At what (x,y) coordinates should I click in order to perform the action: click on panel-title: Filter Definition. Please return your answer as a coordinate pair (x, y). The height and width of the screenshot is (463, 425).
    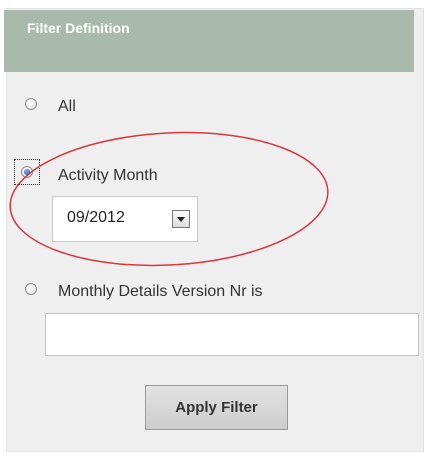
    Looking at the image, I should click on (78, 28).